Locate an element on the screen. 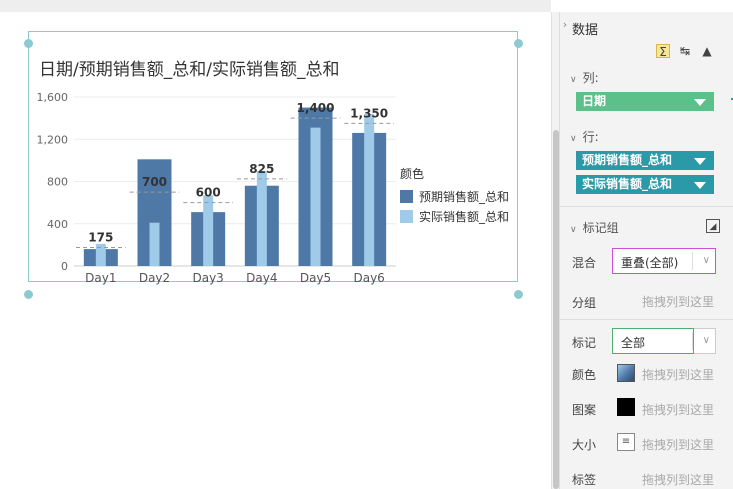 The image size is (733, 489). color-swatch-icon is located at coordinates (626, 373).